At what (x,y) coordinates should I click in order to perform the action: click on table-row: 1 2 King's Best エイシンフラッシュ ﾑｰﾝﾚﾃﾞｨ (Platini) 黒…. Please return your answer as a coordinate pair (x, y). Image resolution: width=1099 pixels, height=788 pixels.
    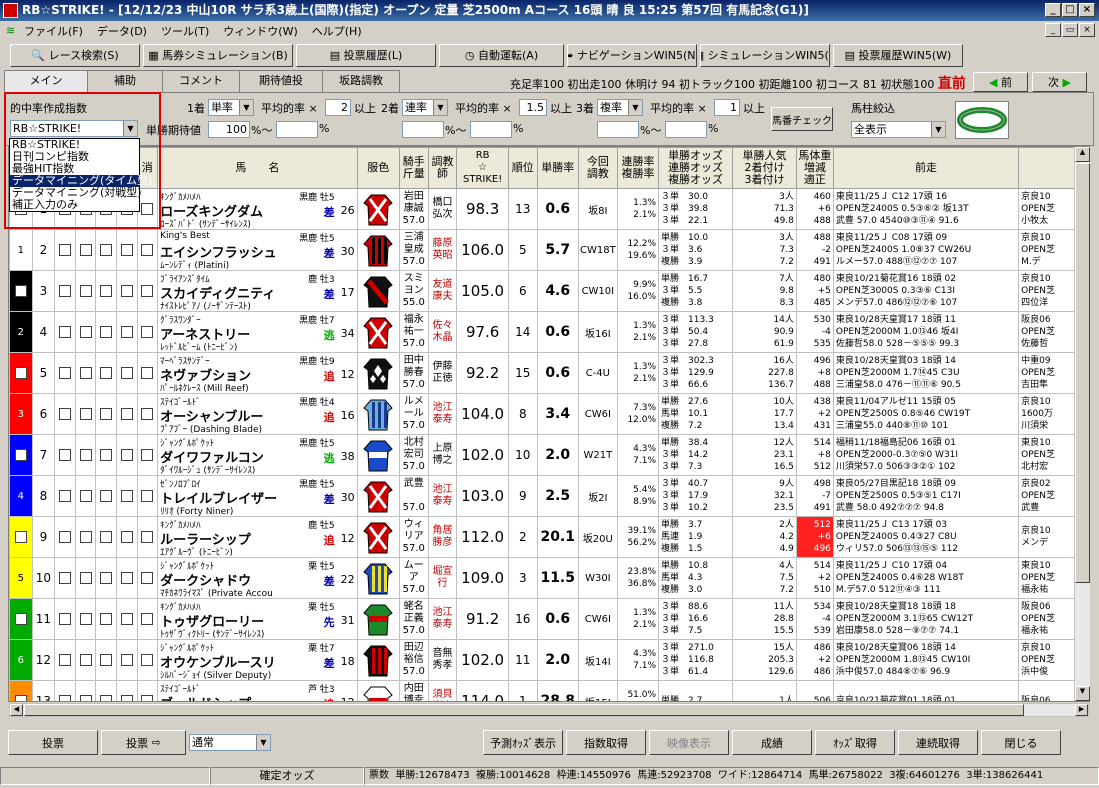
    Looking at the image, I should click on (544, 250).